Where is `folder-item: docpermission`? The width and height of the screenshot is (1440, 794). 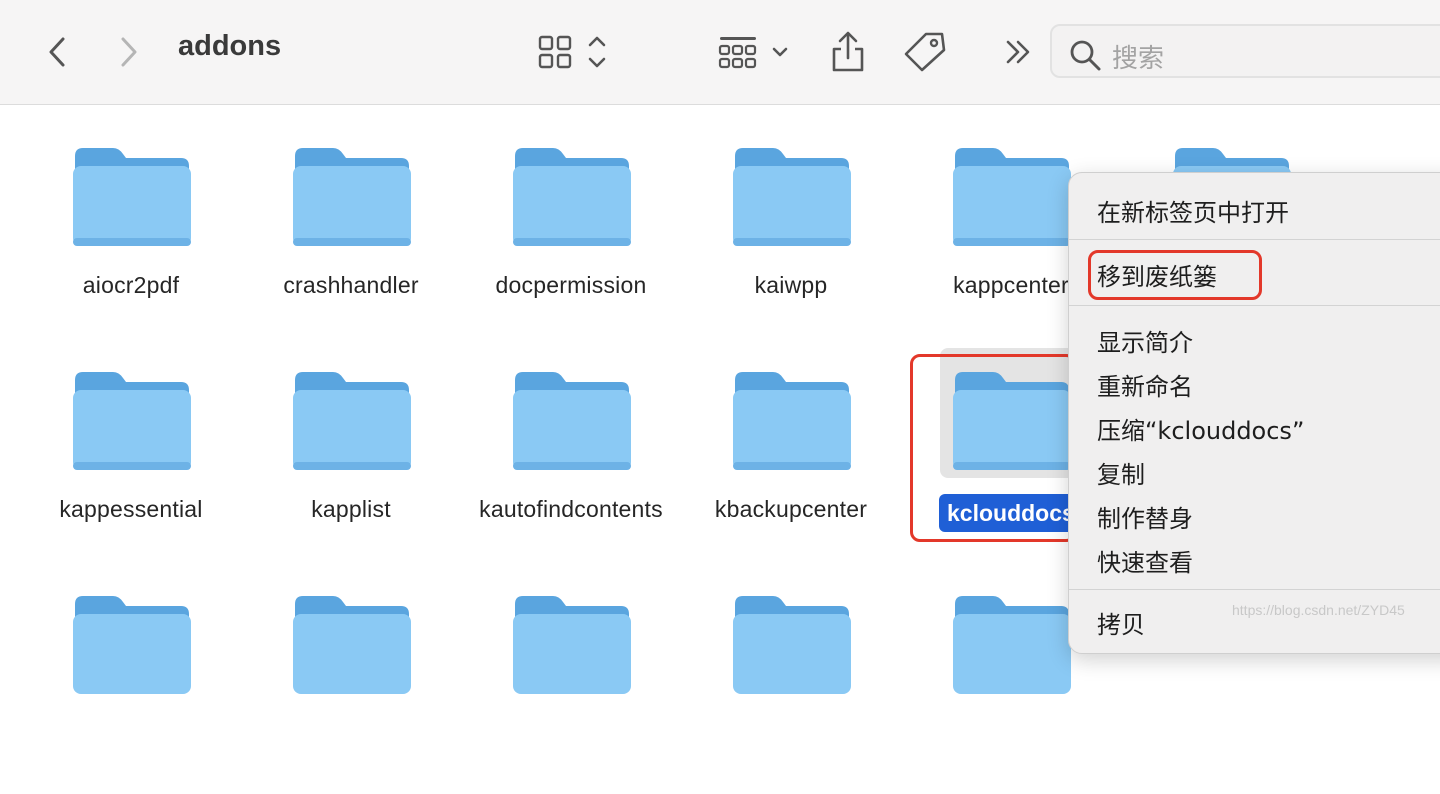 folder-item: docpermission is located at coordinates (571, 246).